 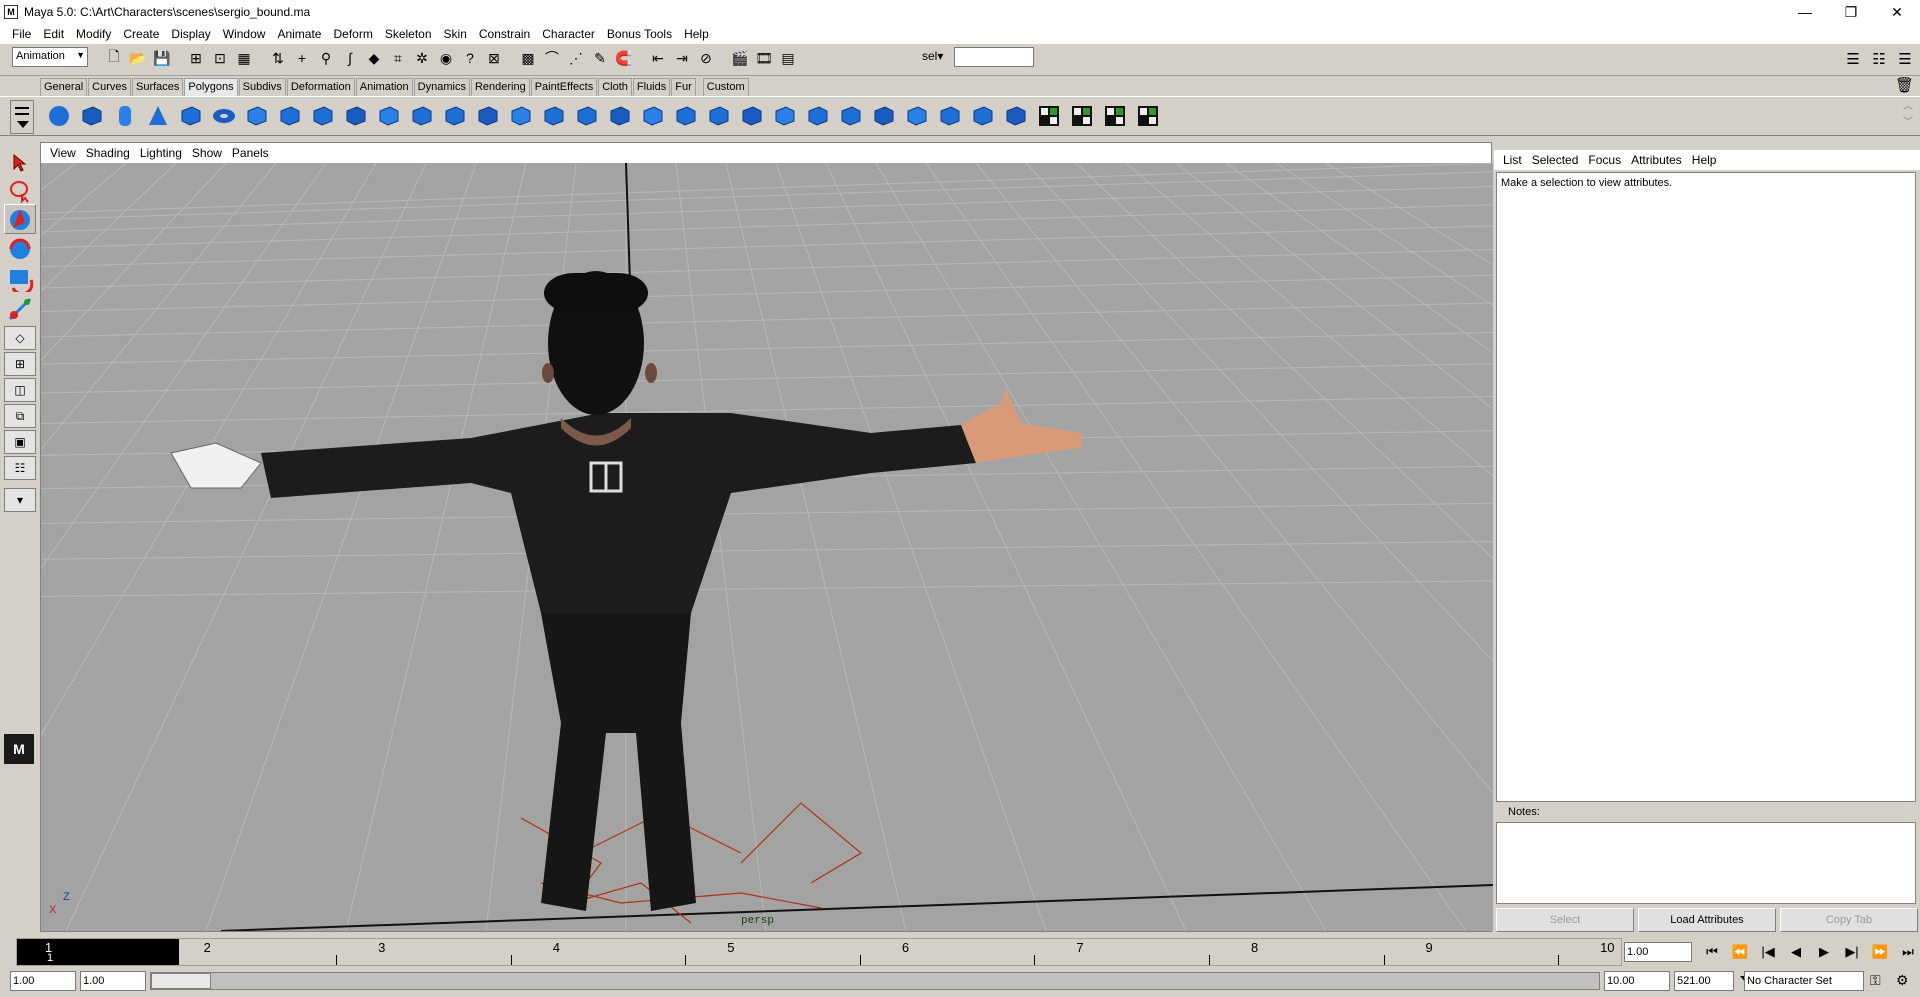 What do you see at coordinates (59, 116) in the screenshot?
I see `poly-sphere-icon` at bounding box center [59, 116].